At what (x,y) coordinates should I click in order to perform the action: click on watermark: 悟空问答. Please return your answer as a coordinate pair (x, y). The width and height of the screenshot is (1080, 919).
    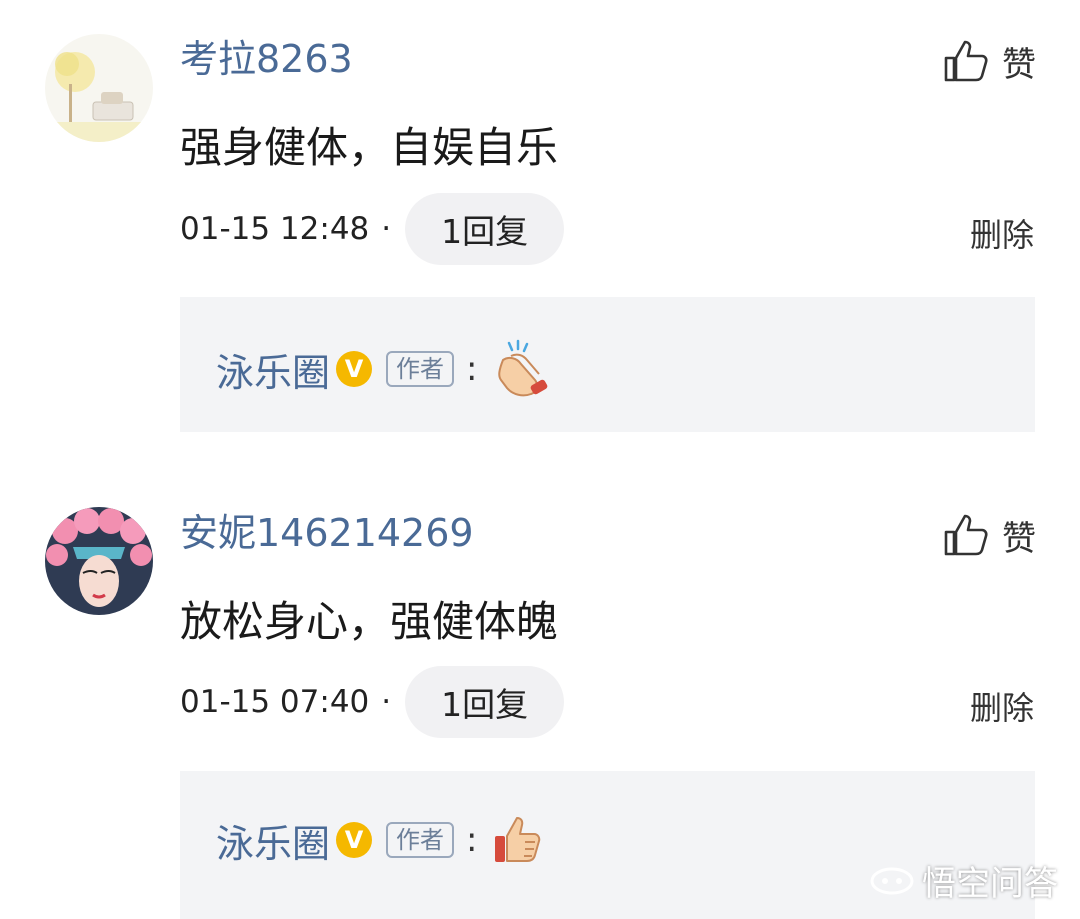
    Looking at the image, I should click on (964, 880).